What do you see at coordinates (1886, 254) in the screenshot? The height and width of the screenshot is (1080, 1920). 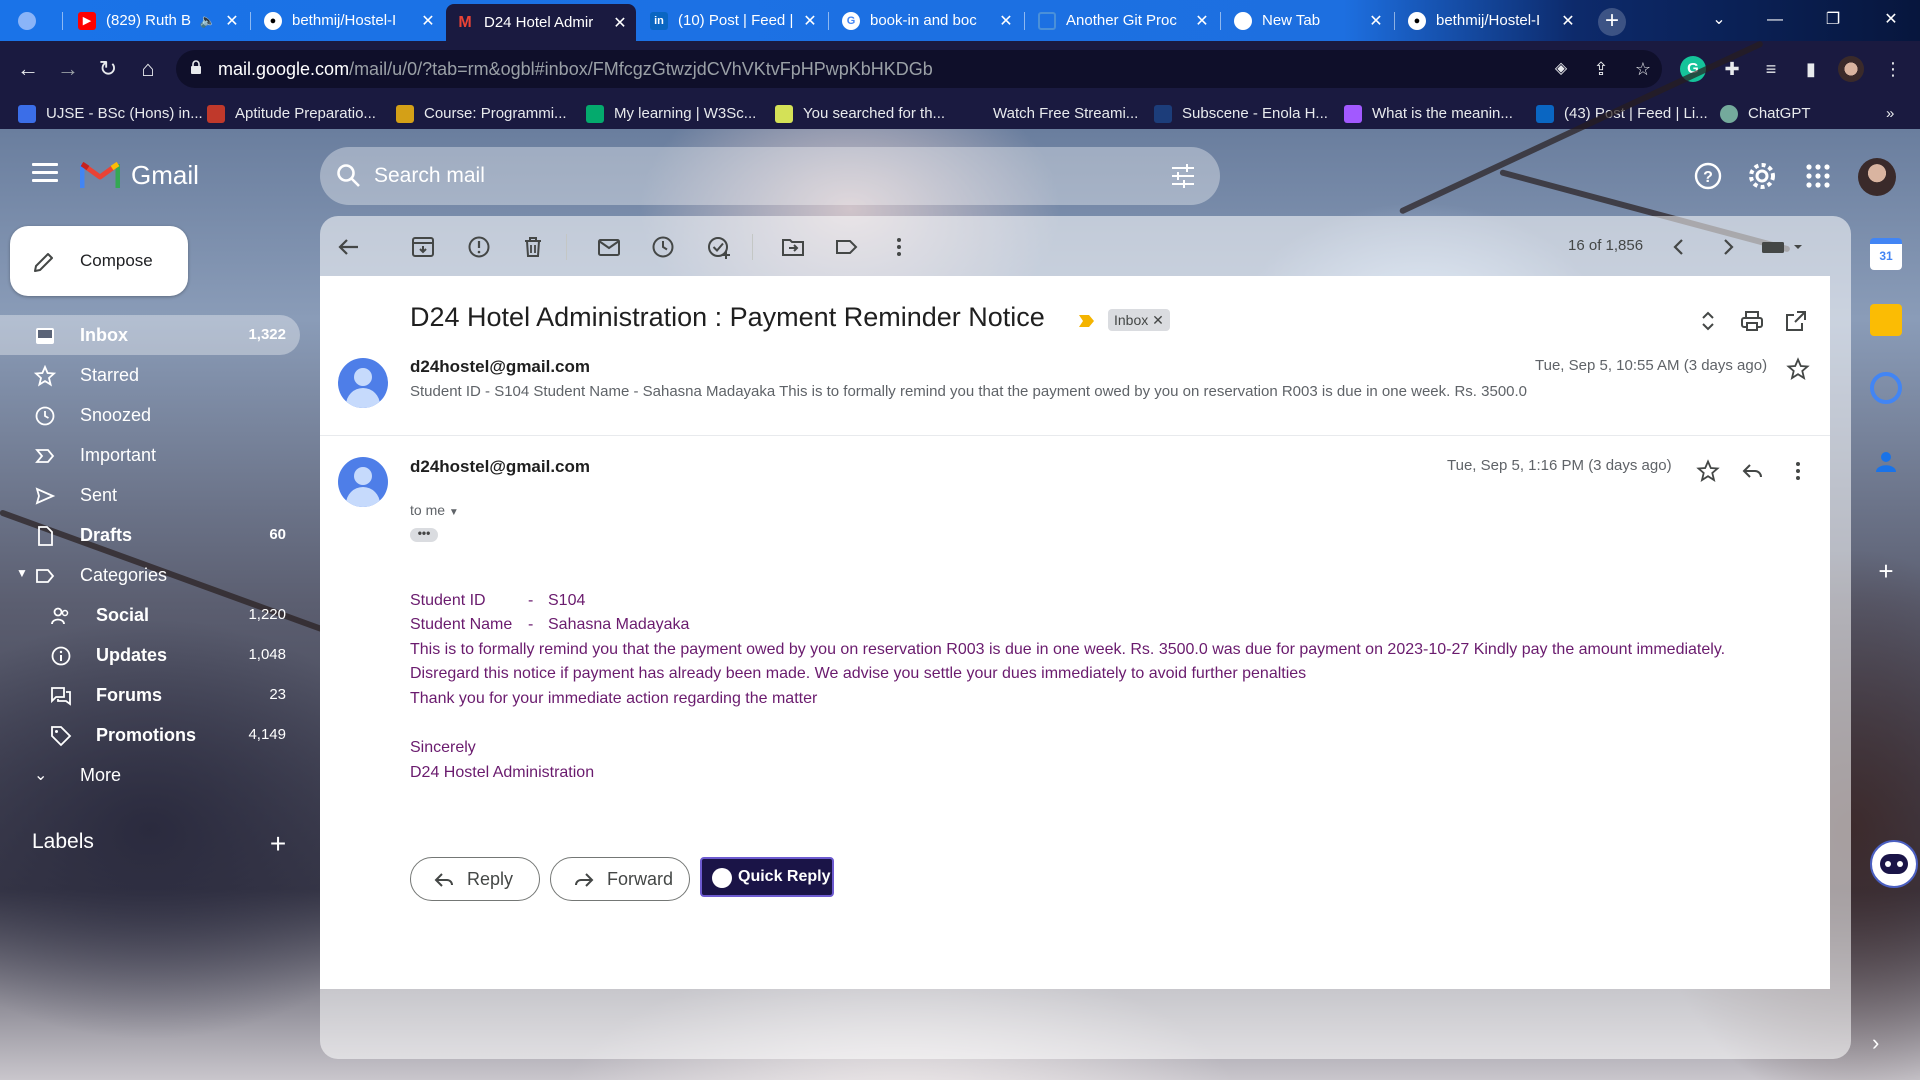 I see `calendar-icon: 31` at bounding box center [1886, 254].